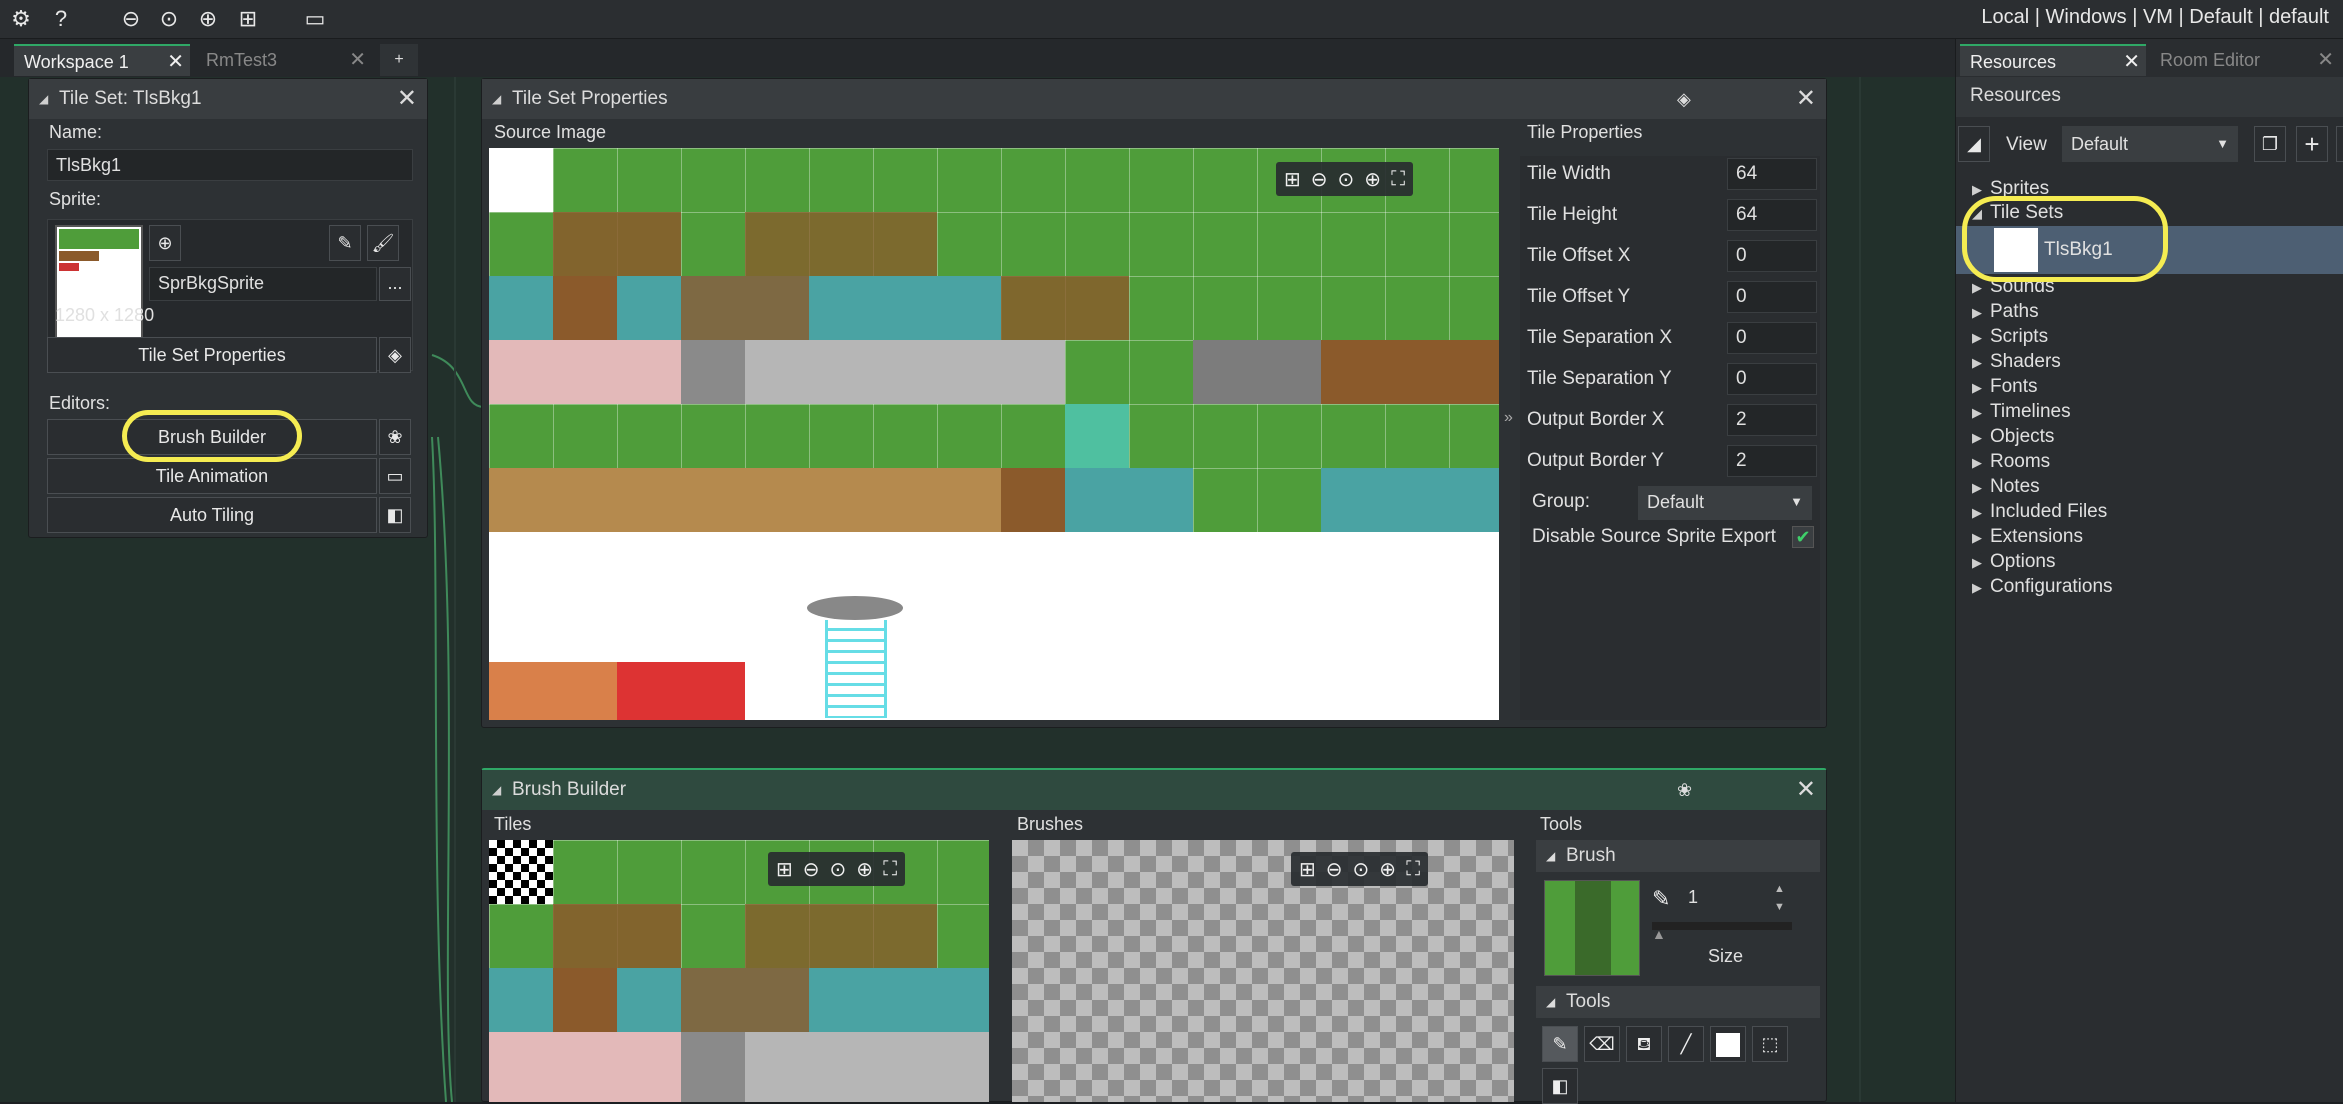 The width and height of the screenshot is (2343, 1104). I want to click on fill-tool-icon: ⛾, so click(1644, 1044).